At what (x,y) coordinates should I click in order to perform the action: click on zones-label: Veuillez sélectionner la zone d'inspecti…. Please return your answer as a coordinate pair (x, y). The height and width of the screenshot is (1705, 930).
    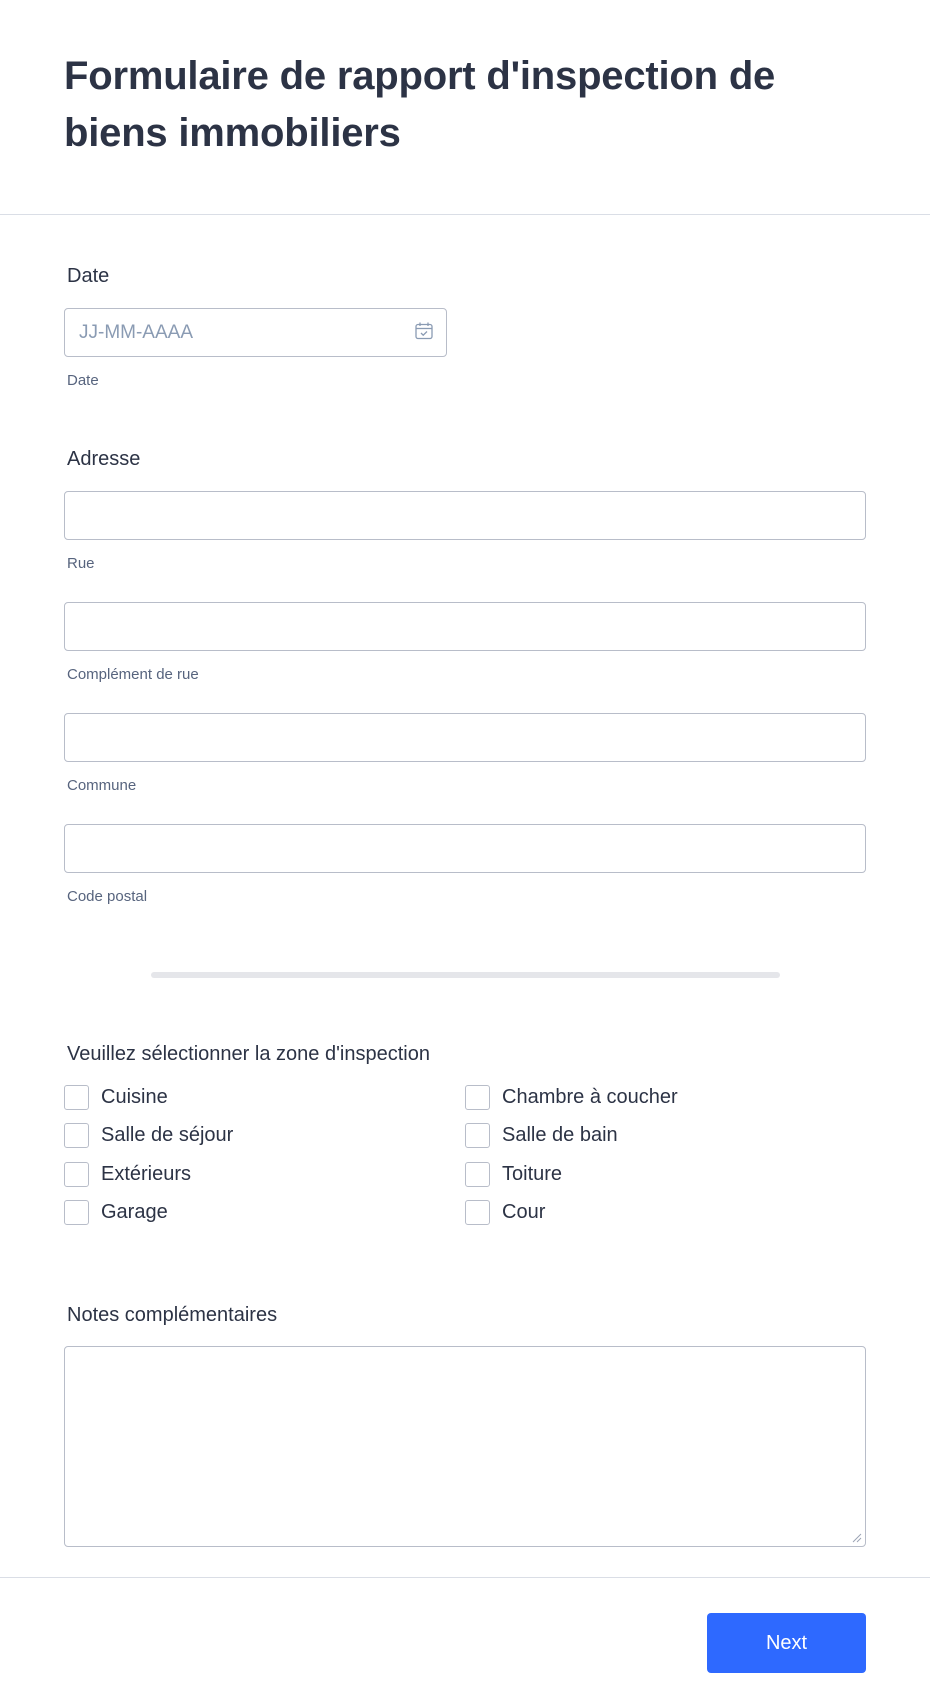
    Looking at the image, I should click on (248, 1054).